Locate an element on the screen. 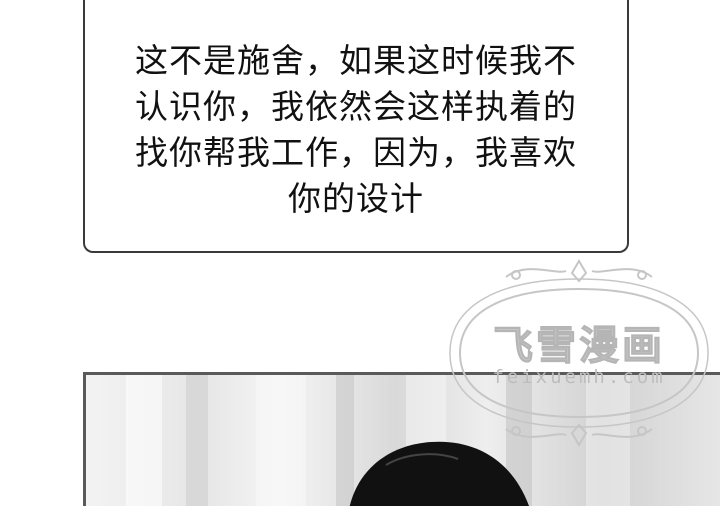  dialogue-line: 认识你，我依然会这样执着的 is located at coordinates (356, 106).